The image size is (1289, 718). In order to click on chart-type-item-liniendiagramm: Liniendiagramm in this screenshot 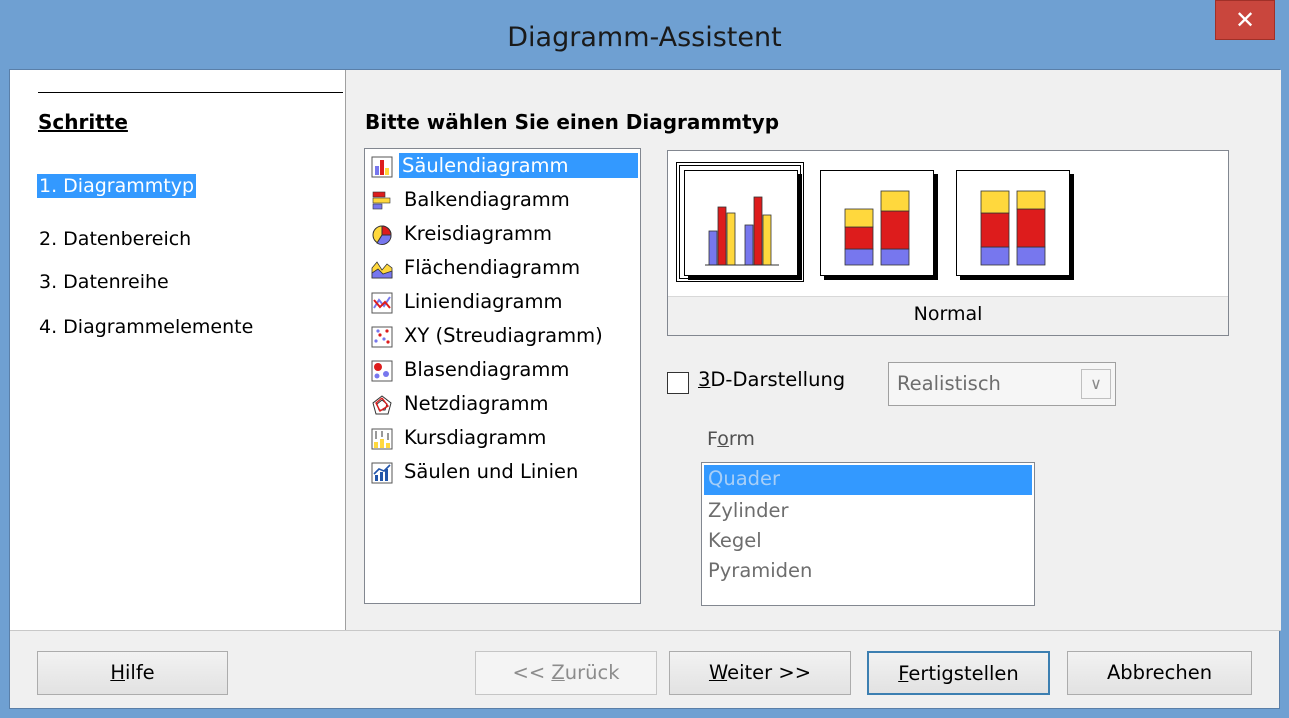, I will do `click(502, 304)`.